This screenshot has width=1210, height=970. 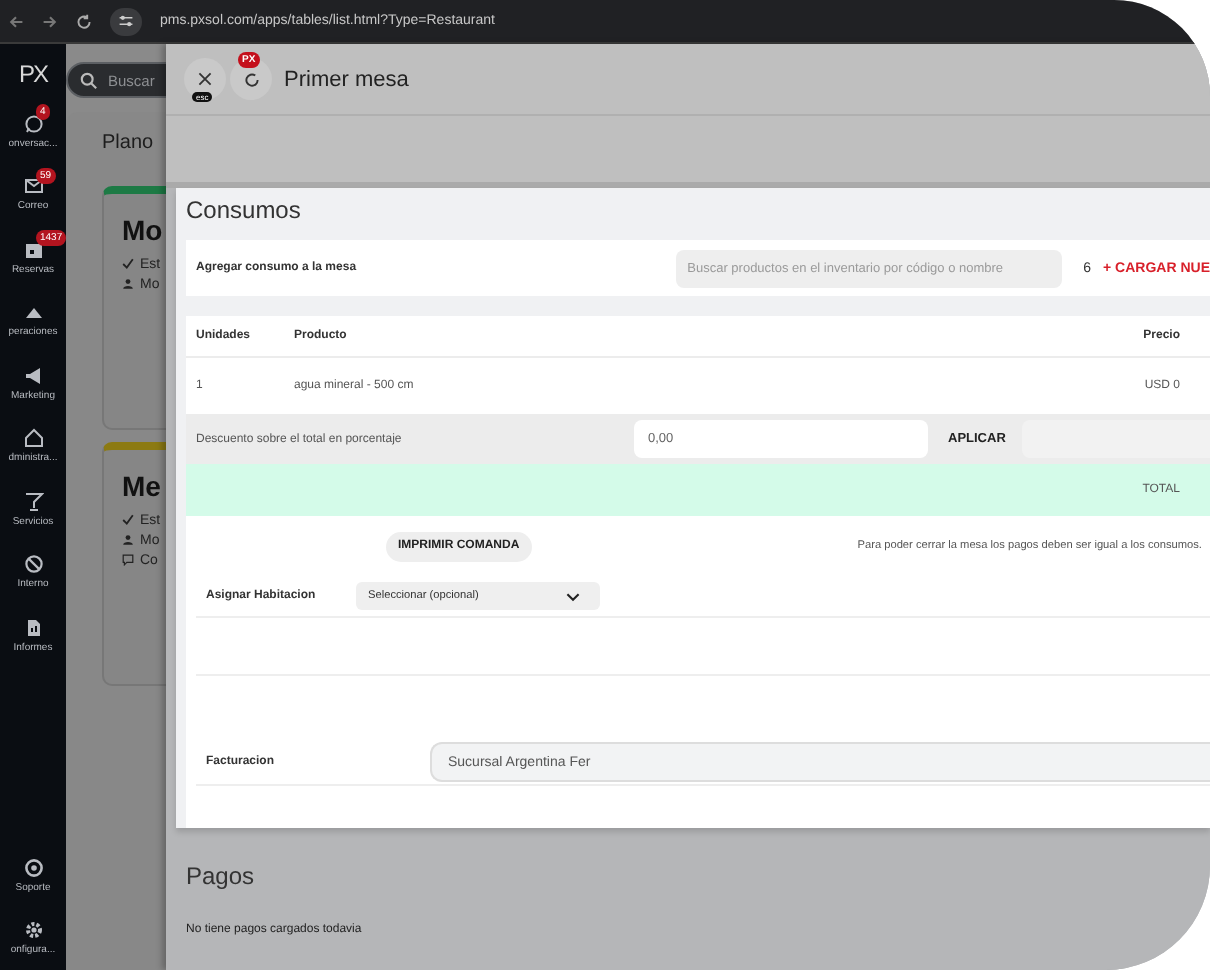 What do you see at coordinates (346, 79) in the screenshot?
I see `modal-title: Primer mesa` at bounding box center [346, 79].